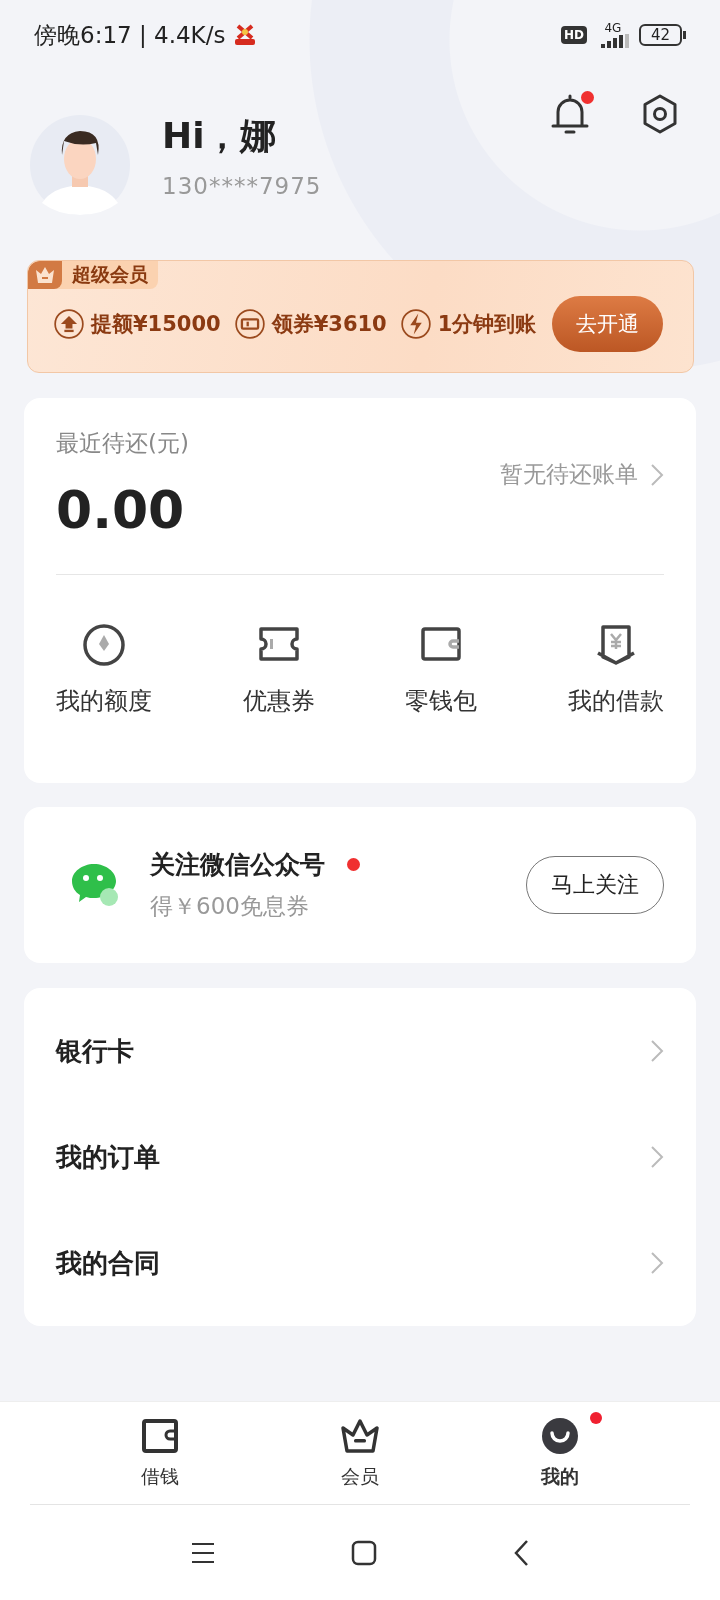 This screenshot has height=1600, width=720. Describe the element at coordinates (242, 185) in the screenshot. I see `phone-number: 130****7975` at that location.